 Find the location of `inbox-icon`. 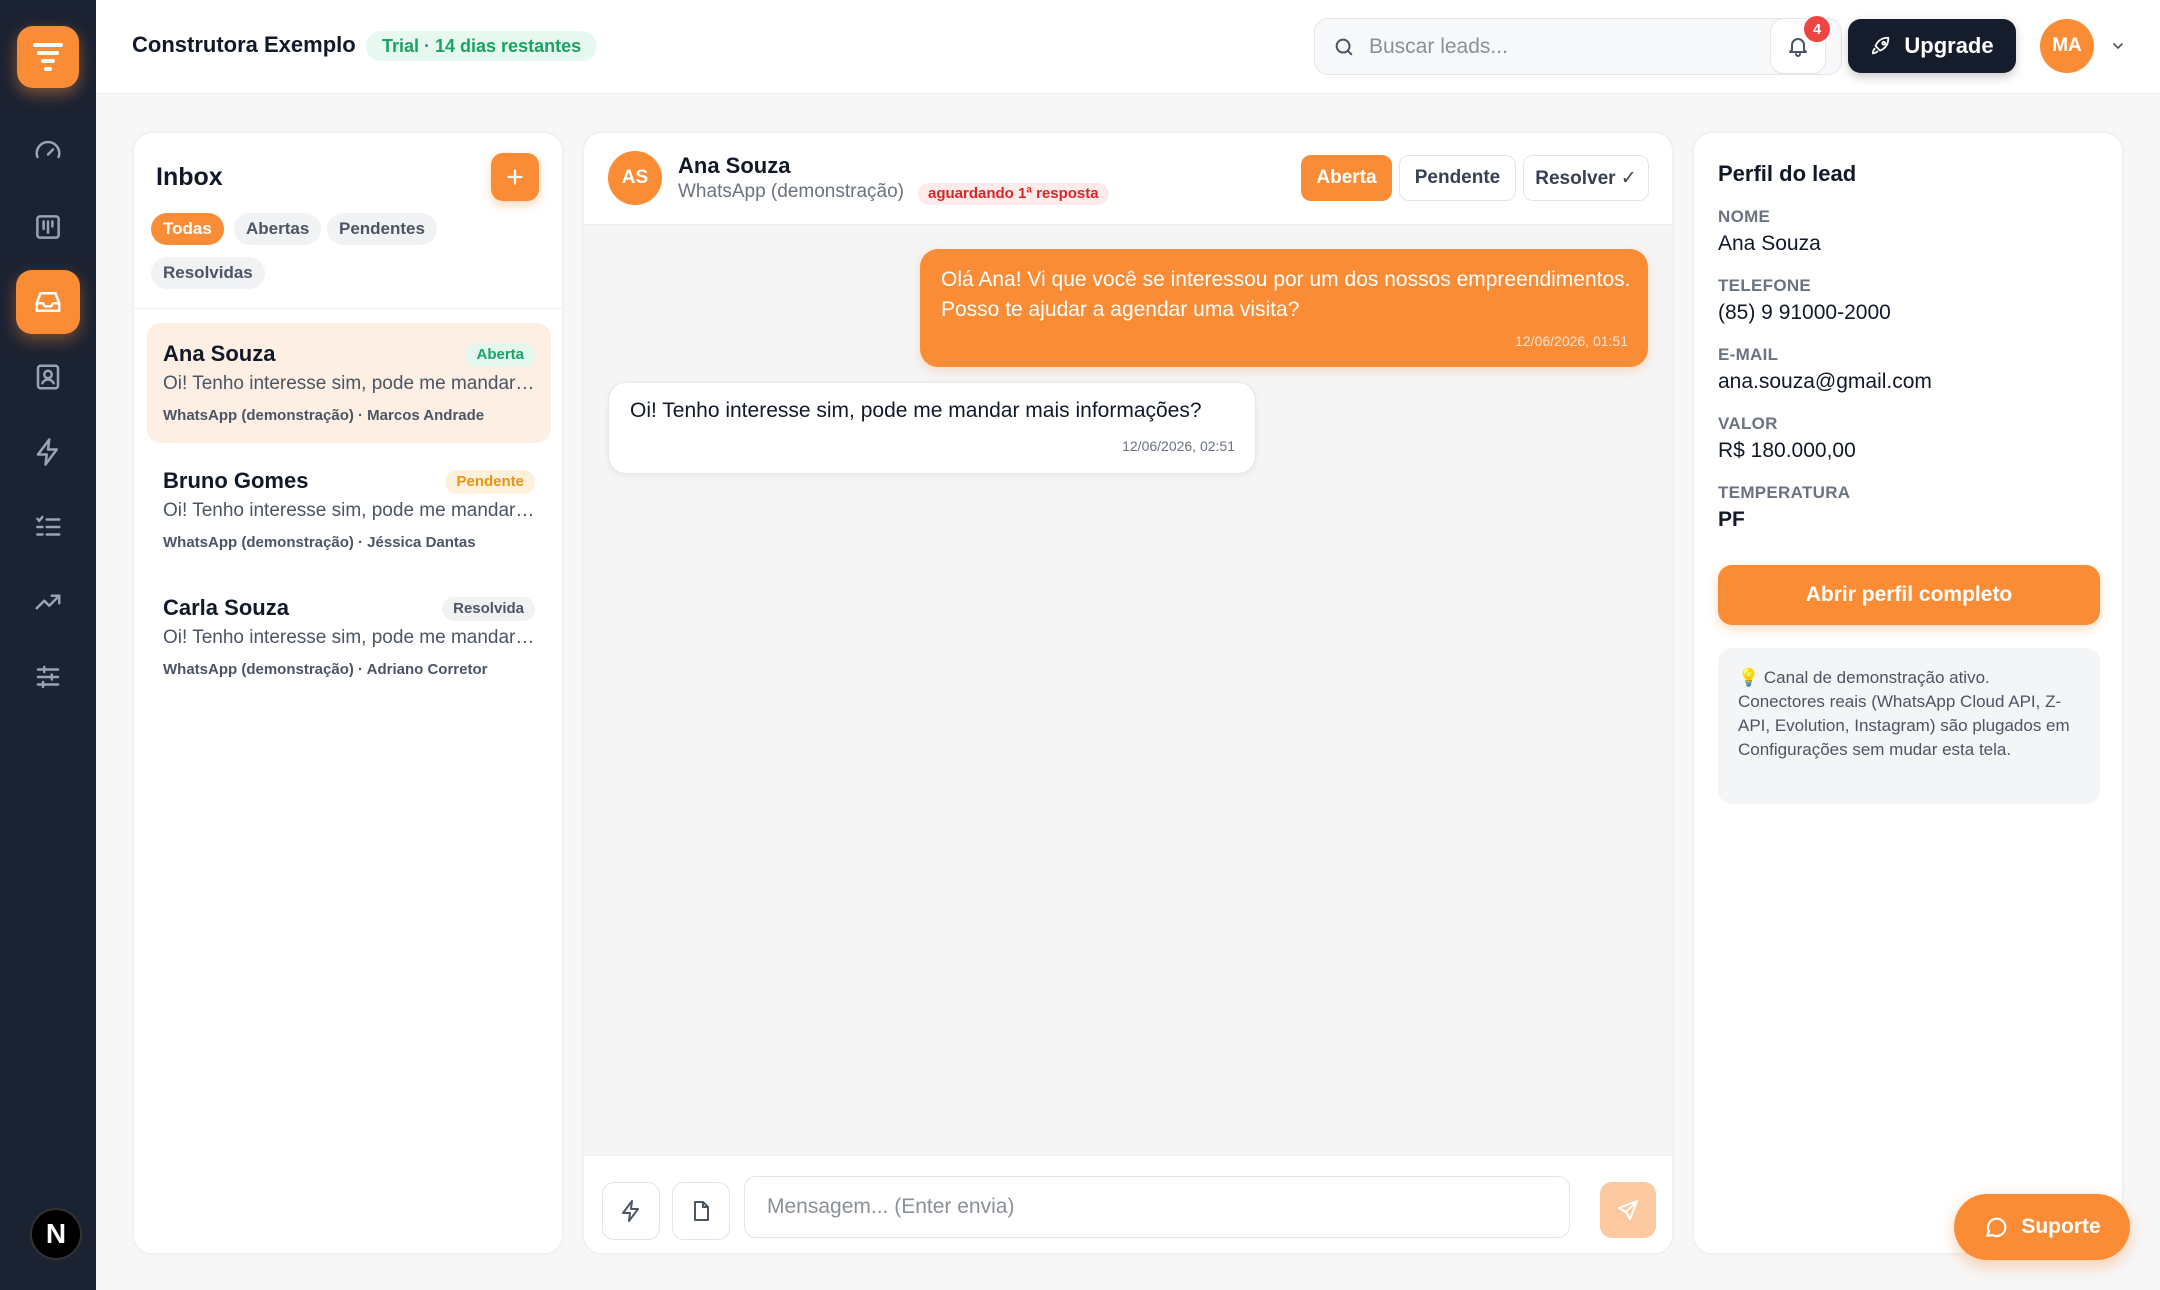

inbox-icon is located at coordinates (48, 302).